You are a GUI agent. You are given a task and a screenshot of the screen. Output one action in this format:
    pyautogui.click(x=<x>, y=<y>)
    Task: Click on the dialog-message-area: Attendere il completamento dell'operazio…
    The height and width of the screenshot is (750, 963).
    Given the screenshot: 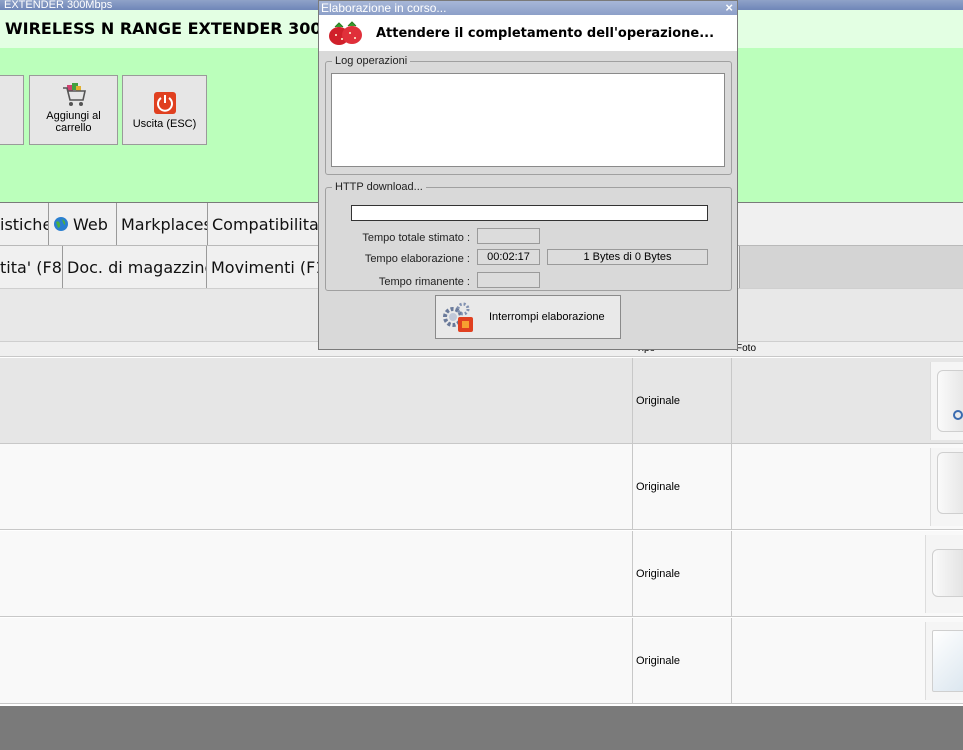 What is the action you would take?
    pyautogui.click(x=528, y=33)
    